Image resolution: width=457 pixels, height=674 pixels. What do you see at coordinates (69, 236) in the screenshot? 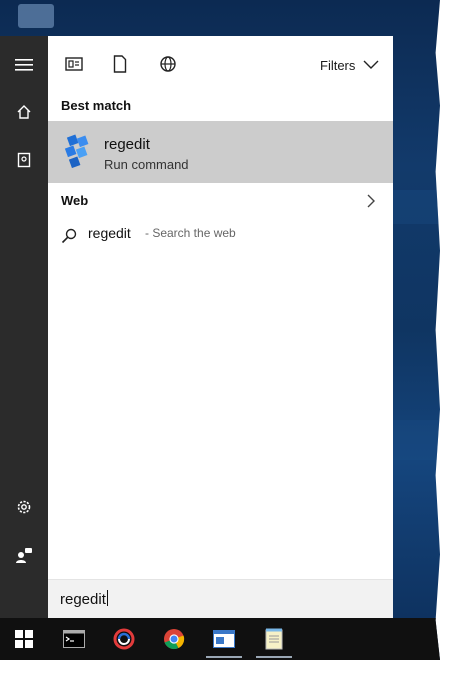
I see `search-icon` at bounding box center [69, 236].